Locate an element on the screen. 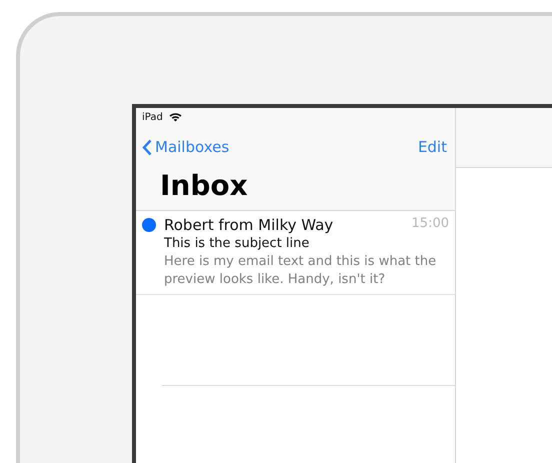 This screenshot has height=463, width=552. device-name: iPad is located at coordinates (152, 117).